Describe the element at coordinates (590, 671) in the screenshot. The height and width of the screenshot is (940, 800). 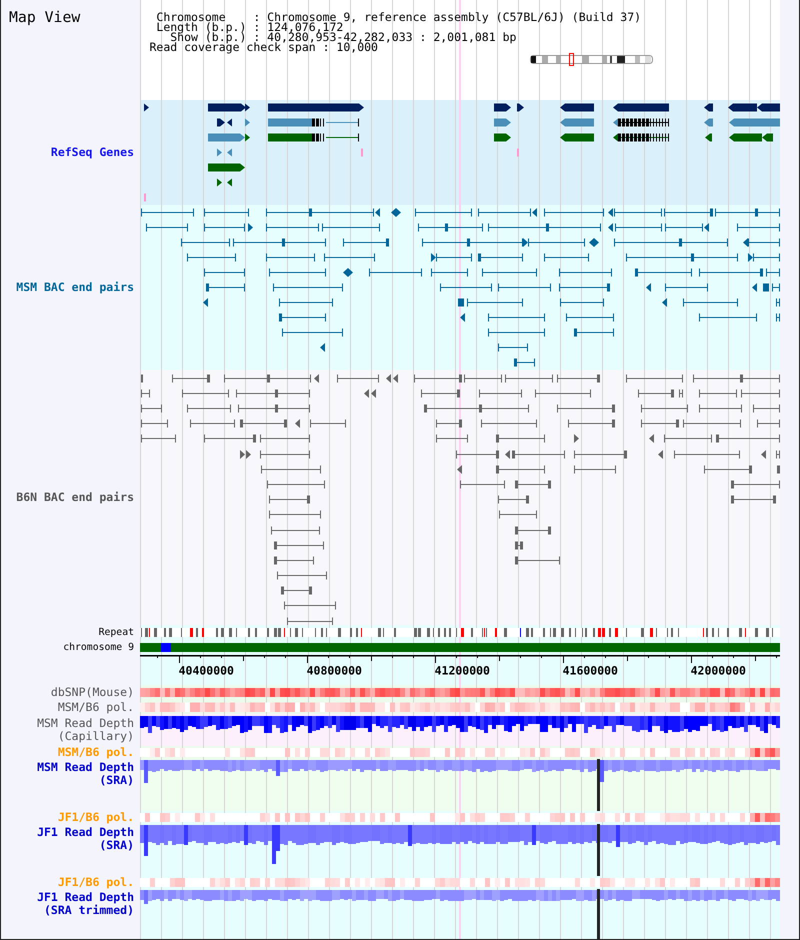
I see `axis-tick-label: 41600000` at that location.